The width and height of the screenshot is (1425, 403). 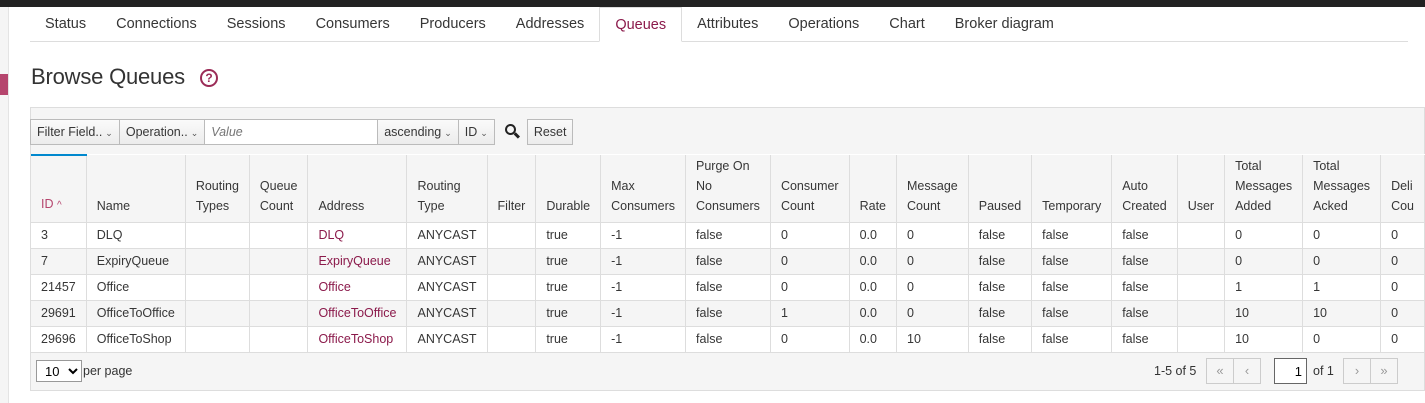 What do you see at coordinates (906, 24) in the screenshot?
I see `tab-chart: Chart` at bounding box center [906, 24].